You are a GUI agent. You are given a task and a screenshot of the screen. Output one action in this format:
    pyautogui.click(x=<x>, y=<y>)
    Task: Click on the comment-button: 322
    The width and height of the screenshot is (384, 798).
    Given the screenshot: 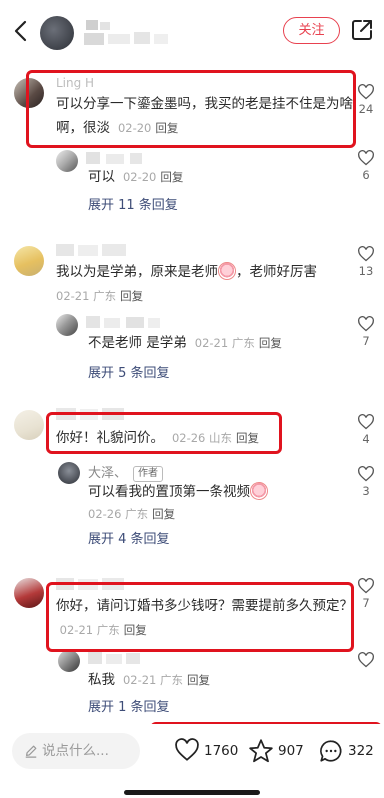 What is the action you would take?
    pyautogui.click(x=348, y=751)
    